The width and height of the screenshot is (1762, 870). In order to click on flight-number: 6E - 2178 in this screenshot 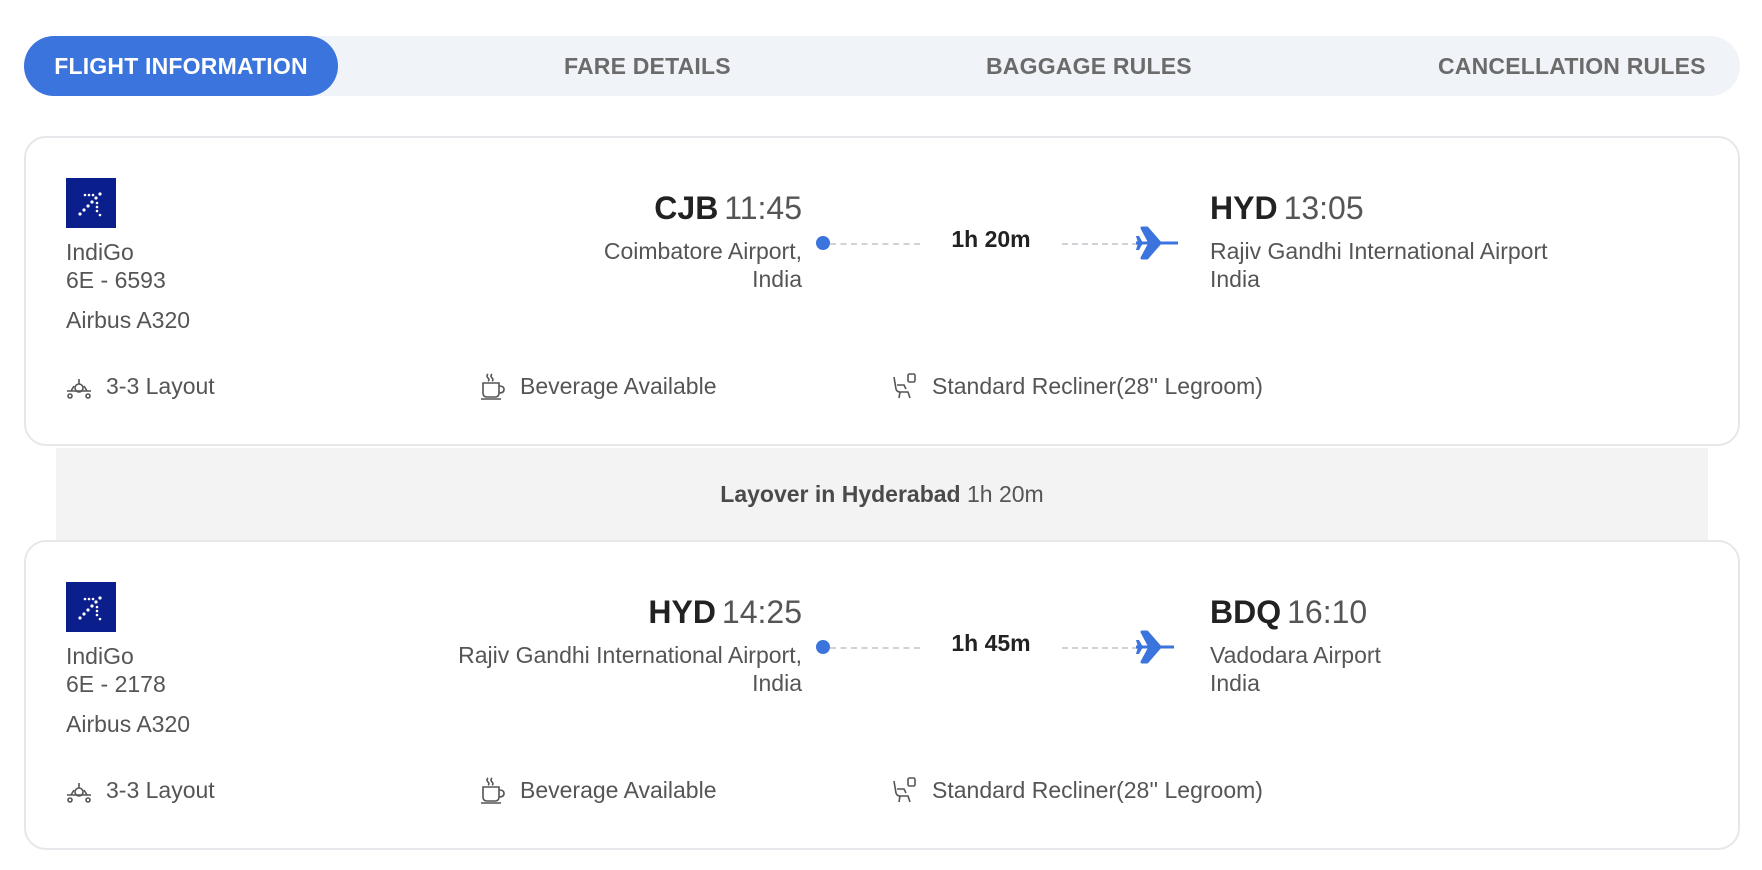, I will do `click(116, 684)`.